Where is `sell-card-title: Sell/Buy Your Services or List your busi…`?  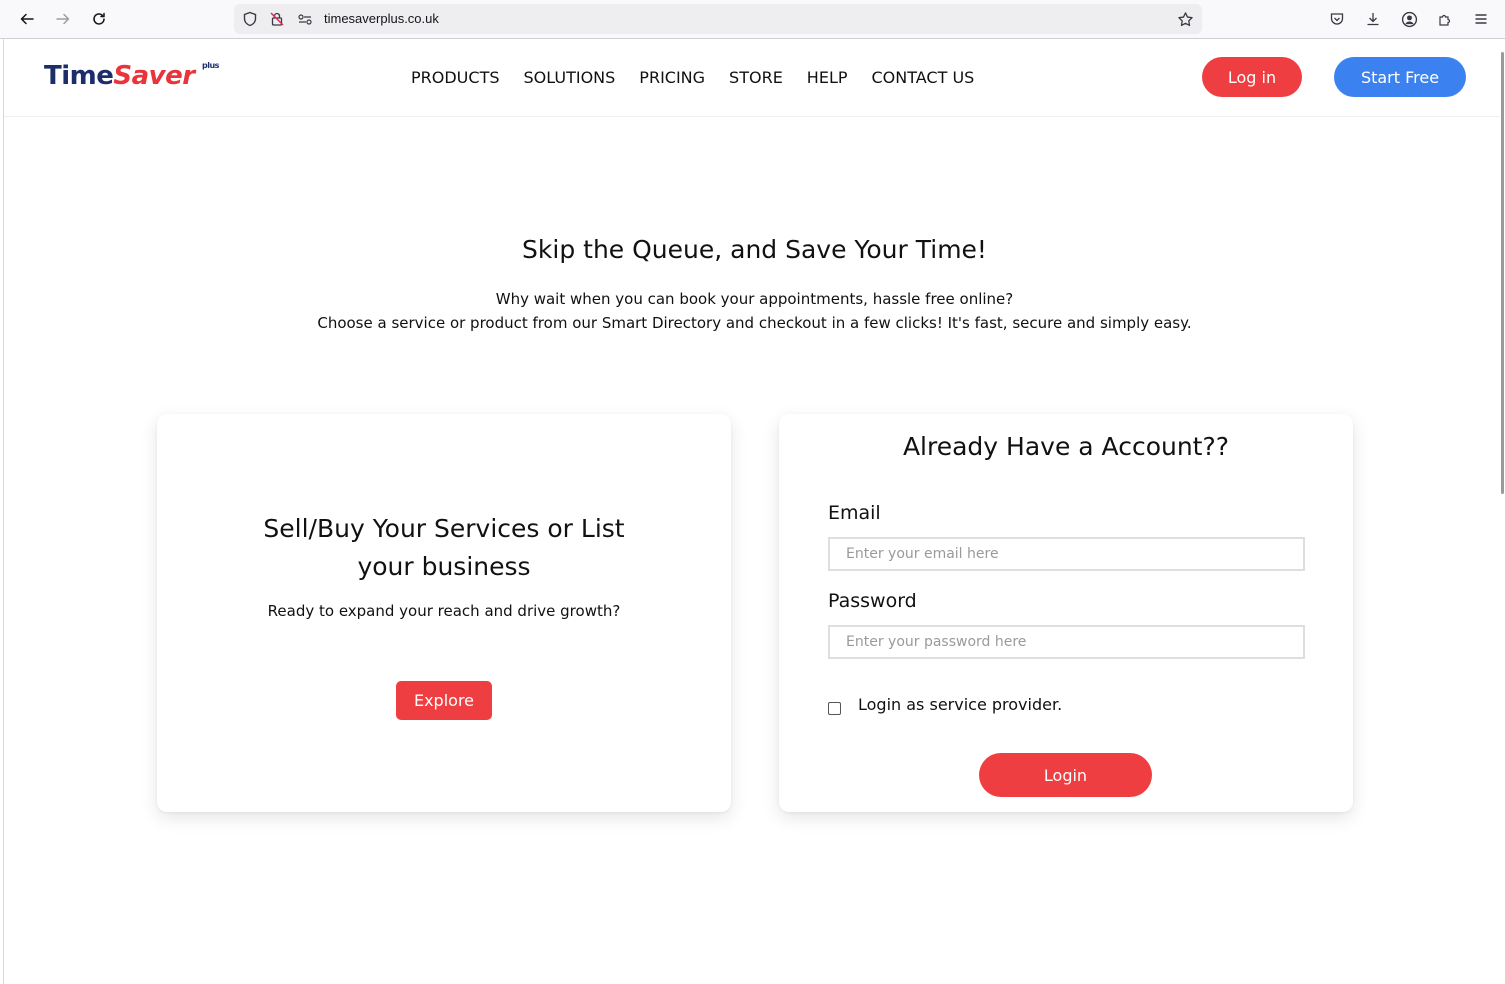
sell-card-title: Sell/Buy Your Services or List your busi… is located at coordinates (444, 548).